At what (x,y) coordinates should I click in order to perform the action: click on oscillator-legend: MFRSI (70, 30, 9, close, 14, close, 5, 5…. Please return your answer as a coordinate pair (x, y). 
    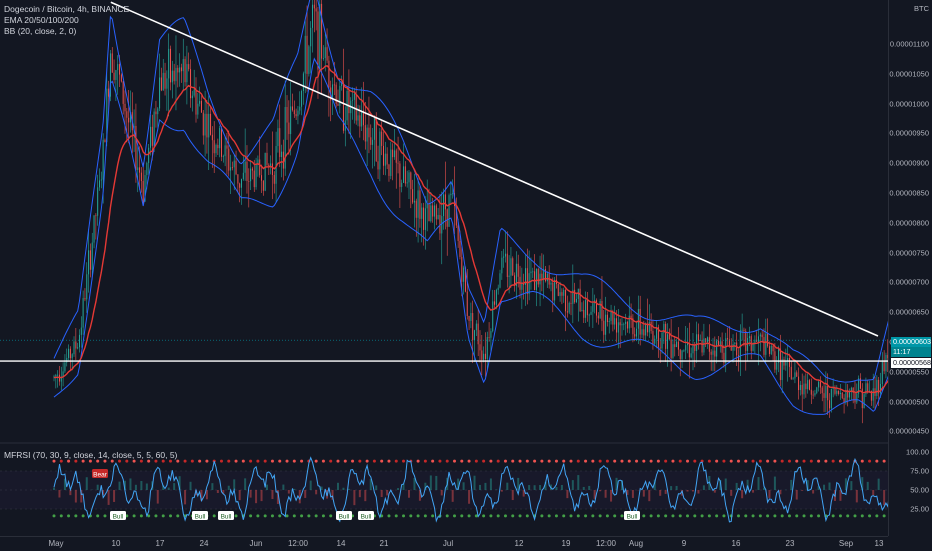
    Looking at the image, I should click on (90, 455).